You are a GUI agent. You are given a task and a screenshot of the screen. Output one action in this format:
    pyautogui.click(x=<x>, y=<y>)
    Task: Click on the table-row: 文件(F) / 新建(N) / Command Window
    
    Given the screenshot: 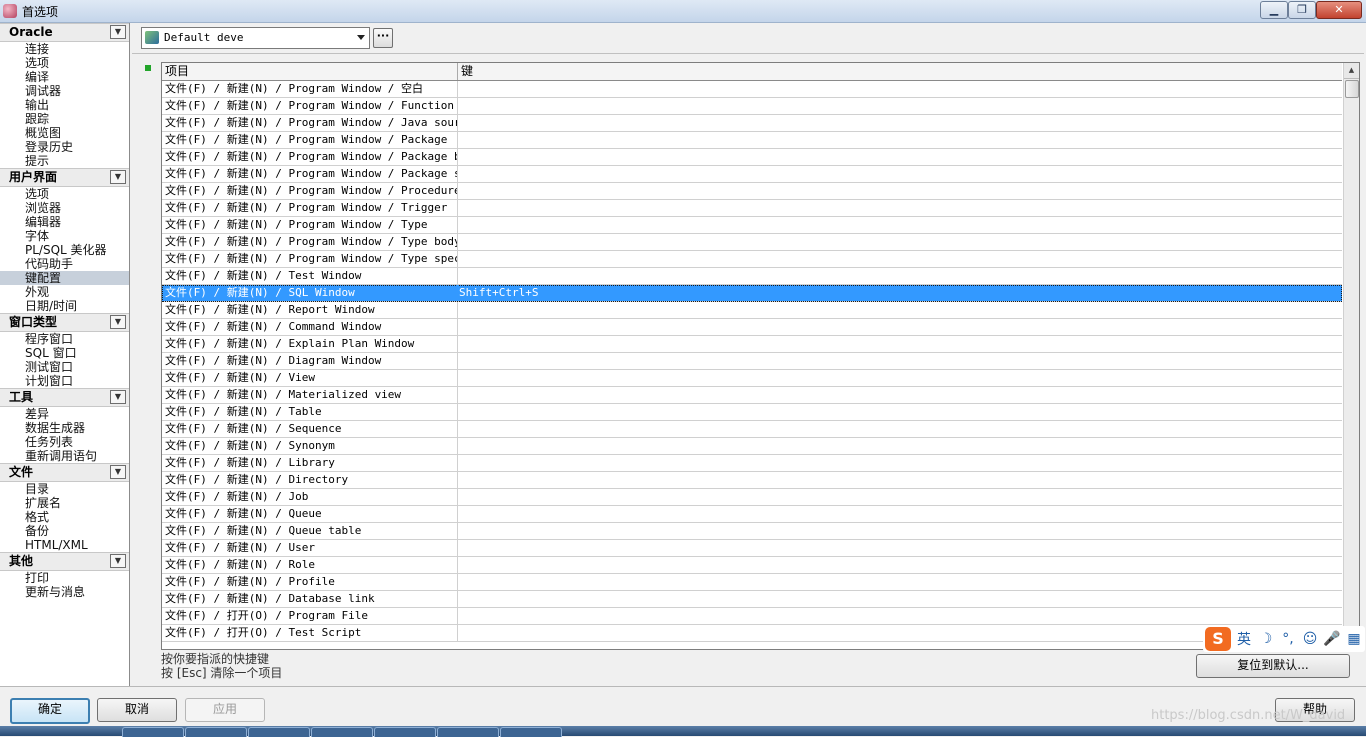 What is the action you would take?
    pyautogui.click(x=752, y=327)
    